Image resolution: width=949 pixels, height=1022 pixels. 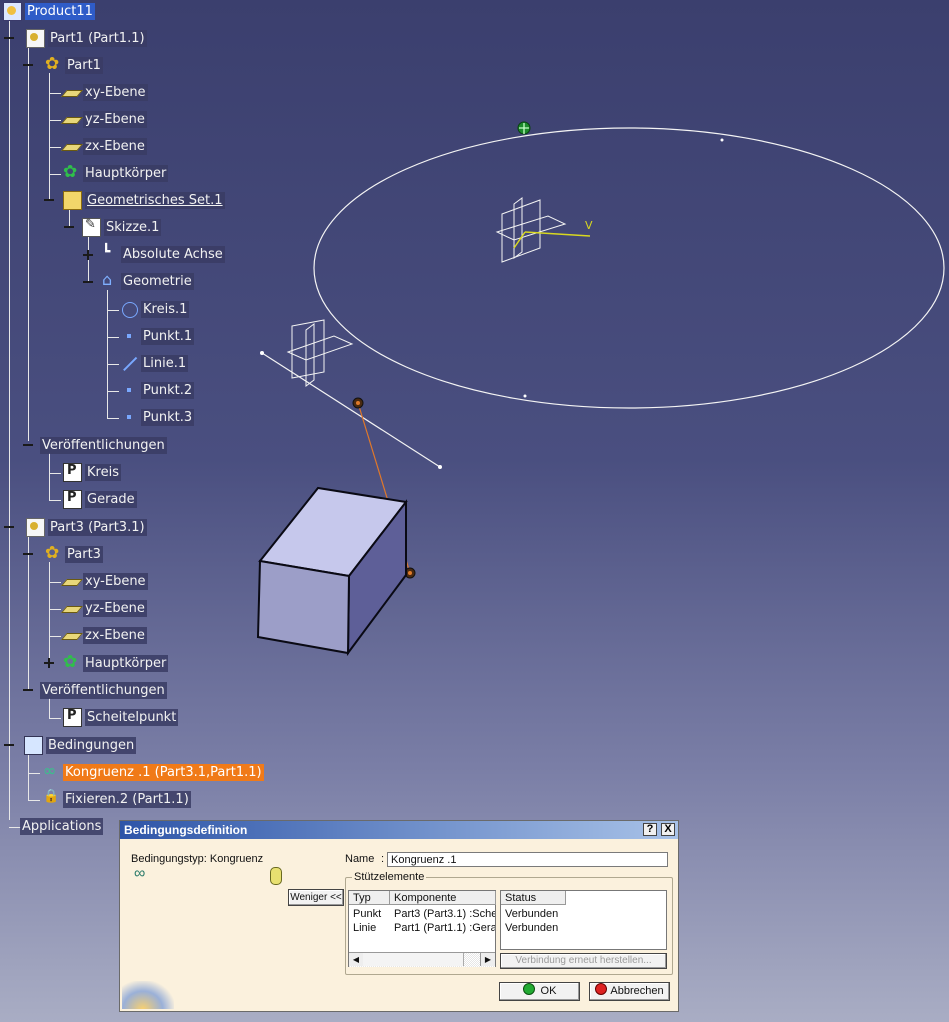 I want to click on tree-node-product: Product11, so click(x=49, y=11).